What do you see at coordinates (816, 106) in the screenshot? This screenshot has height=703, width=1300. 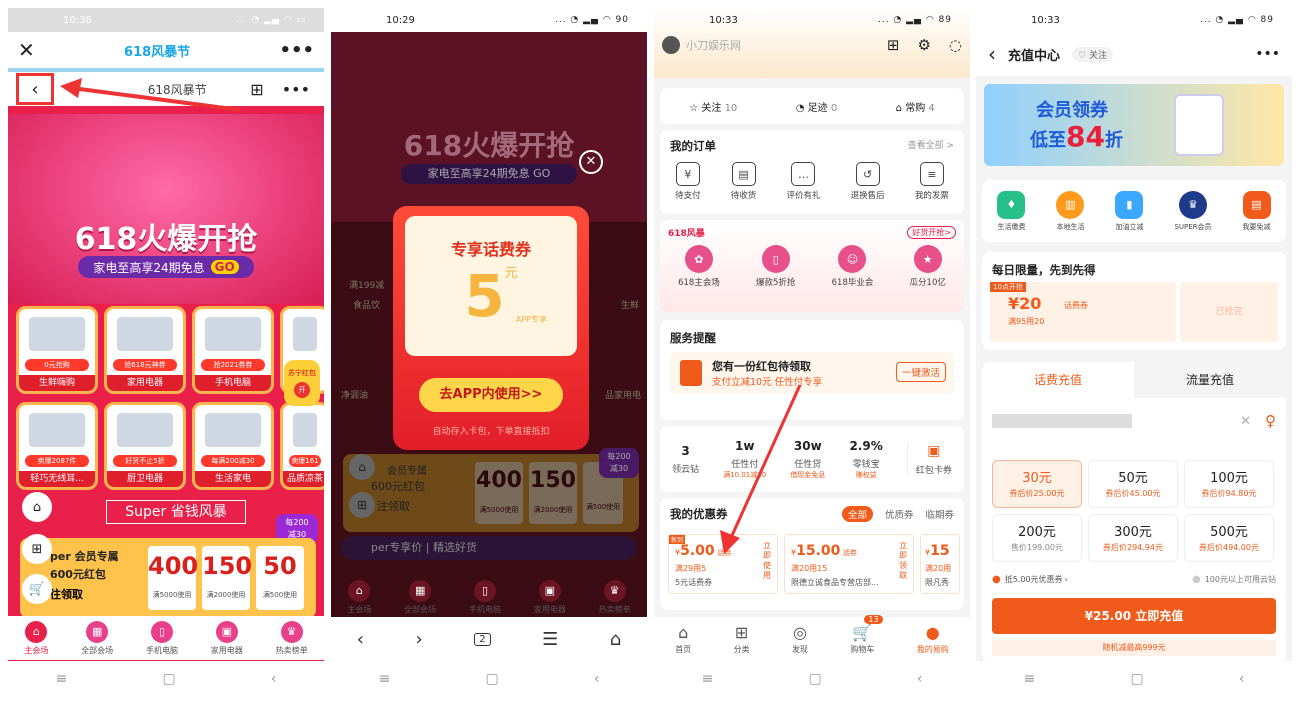 I see `track-stat: ◔ 足迹 0` at bounding box center [816, 106].